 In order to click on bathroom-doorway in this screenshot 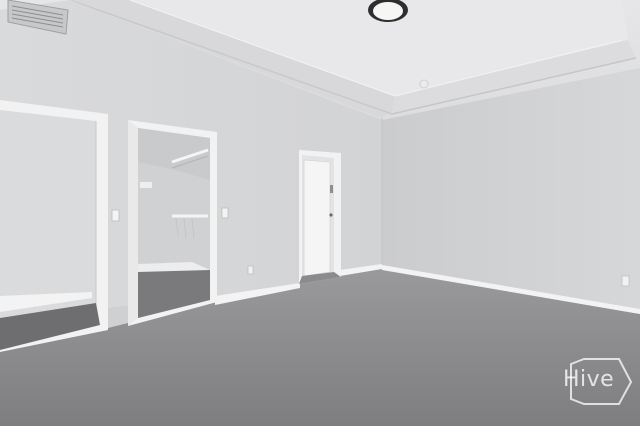, I will do `click(320, 217)`.